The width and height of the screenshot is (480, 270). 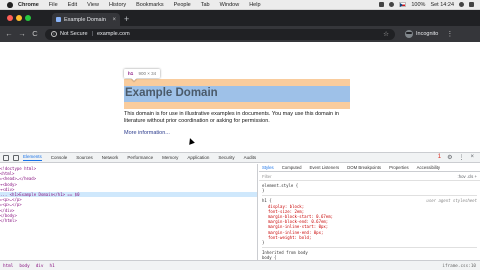 I want to click on breadcrumb-div: div, so click(x=40, y=266).